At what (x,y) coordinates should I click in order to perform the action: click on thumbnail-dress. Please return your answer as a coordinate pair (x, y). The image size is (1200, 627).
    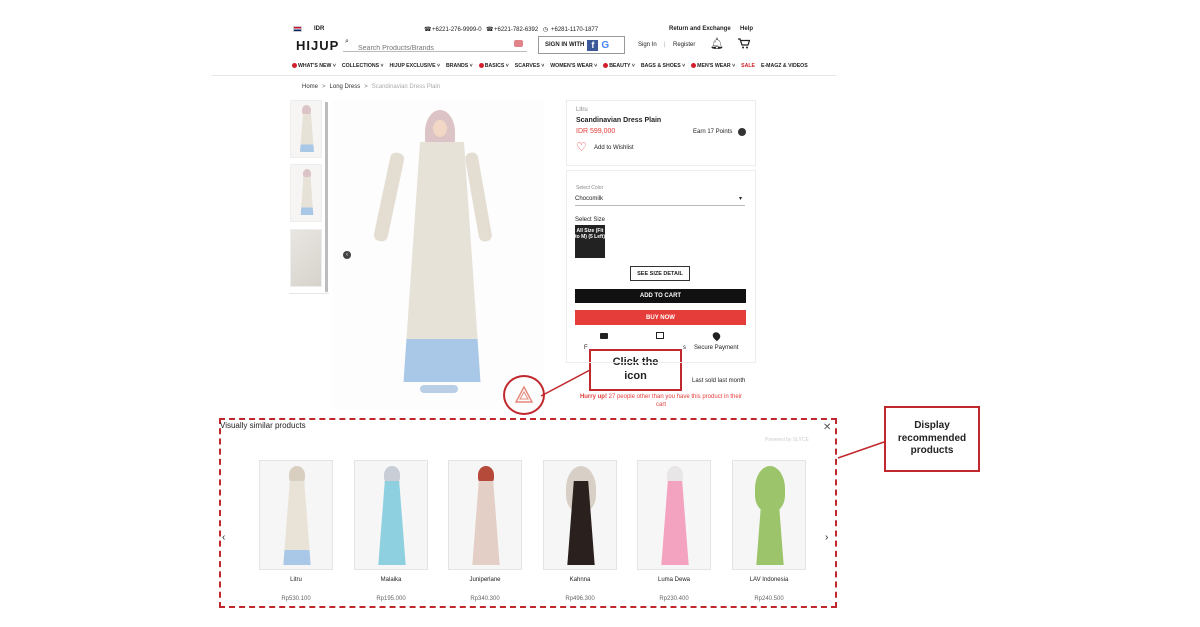
    Looking at the image, I should click on (307, 196).